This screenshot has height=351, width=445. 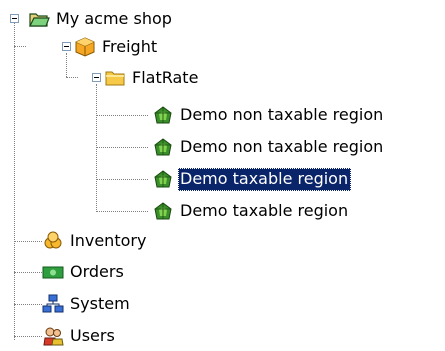 I want to click on tree-node-label: FlatRate, so click(x=165, y=77).